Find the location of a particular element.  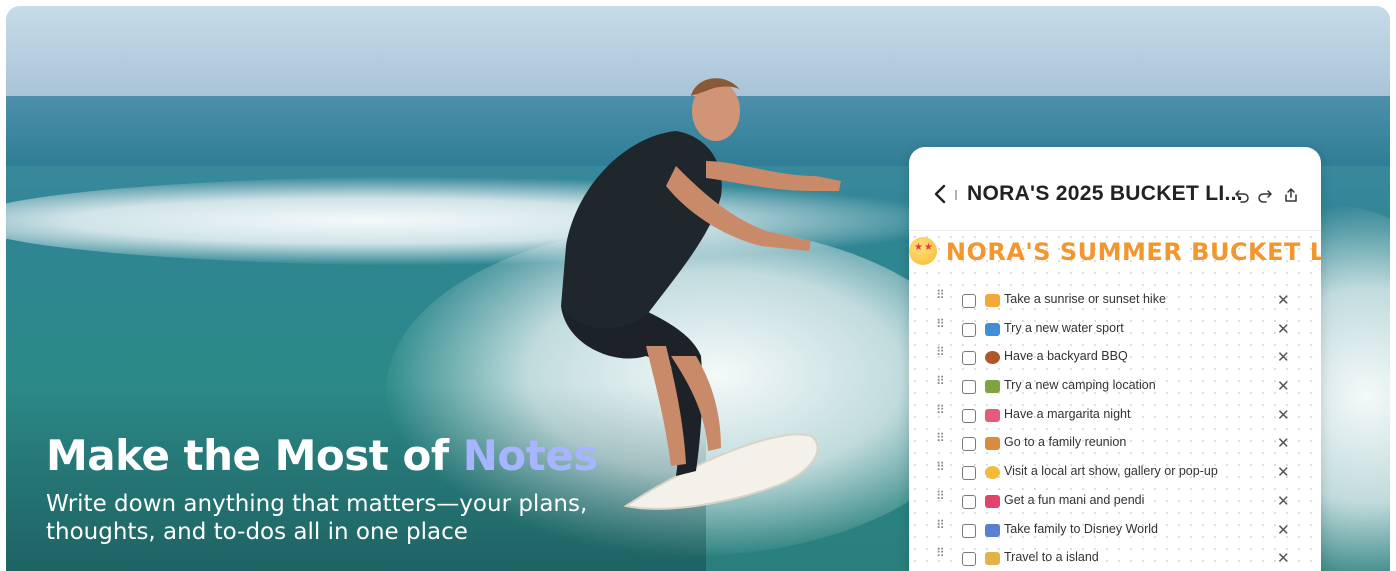

meat-icon is located at coordinates (992, 358).